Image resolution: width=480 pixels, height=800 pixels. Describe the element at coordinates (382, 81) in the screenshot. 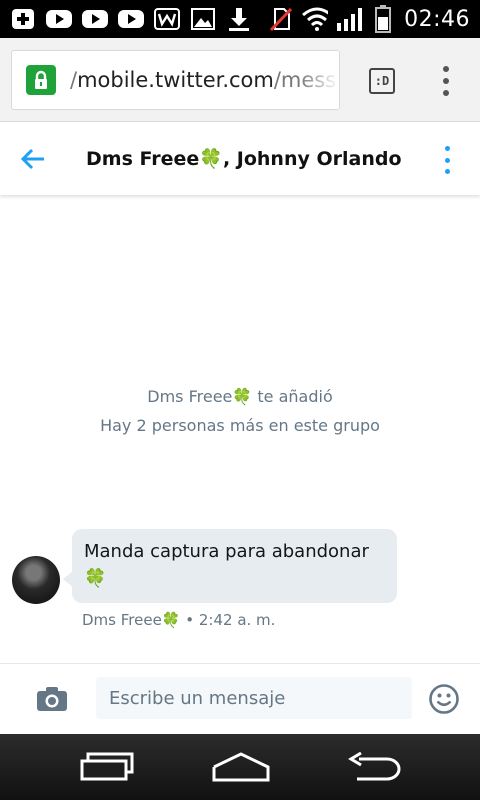

I see `tab-switcher-button: :D` at that location.